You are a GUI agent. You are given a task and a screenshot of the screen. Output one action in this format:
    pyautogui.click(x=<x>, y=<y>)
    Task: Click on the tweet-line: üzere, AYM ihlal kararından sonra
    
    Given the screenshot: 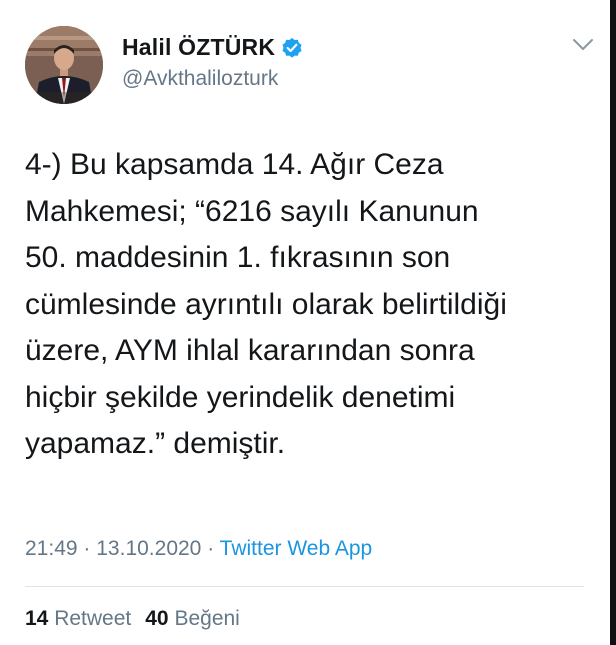 What is the action you would take?
    pyautogui.click(x=250, y=350)
    